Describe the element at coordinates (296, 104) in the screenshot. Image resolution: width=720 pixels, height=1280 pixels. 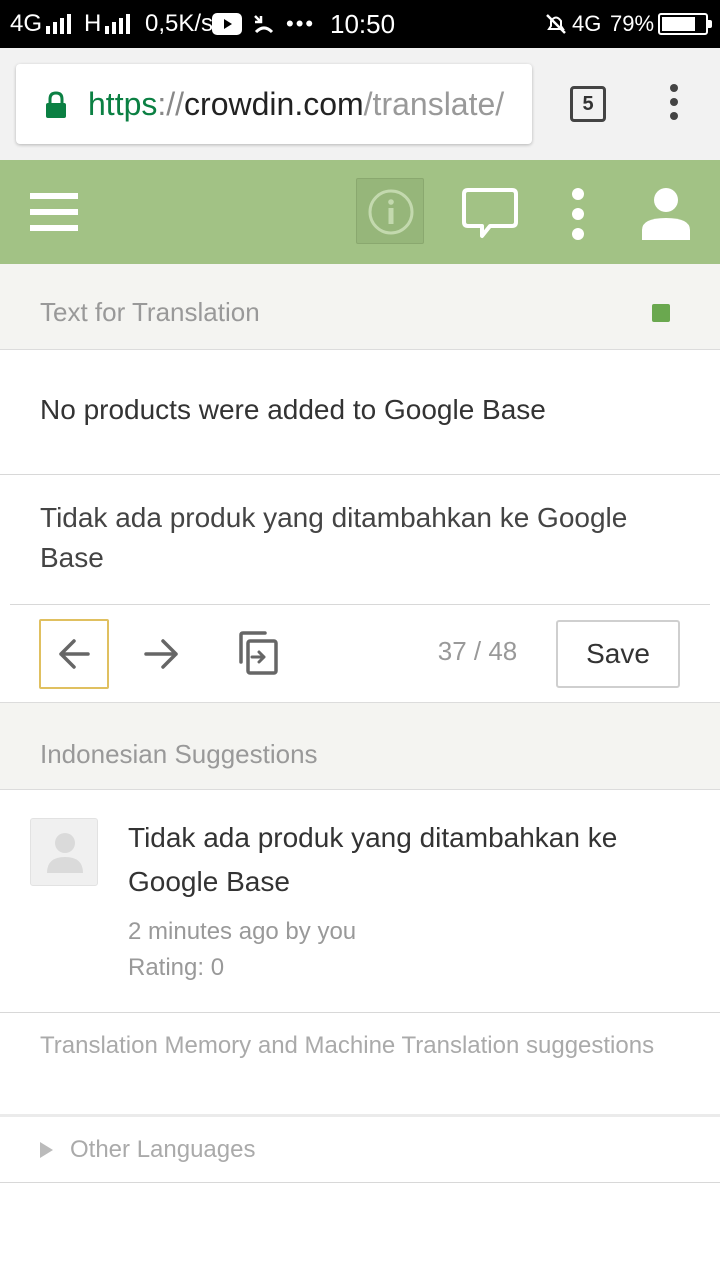
I see `url-text: https://crowdin.com/translate/` at that location.